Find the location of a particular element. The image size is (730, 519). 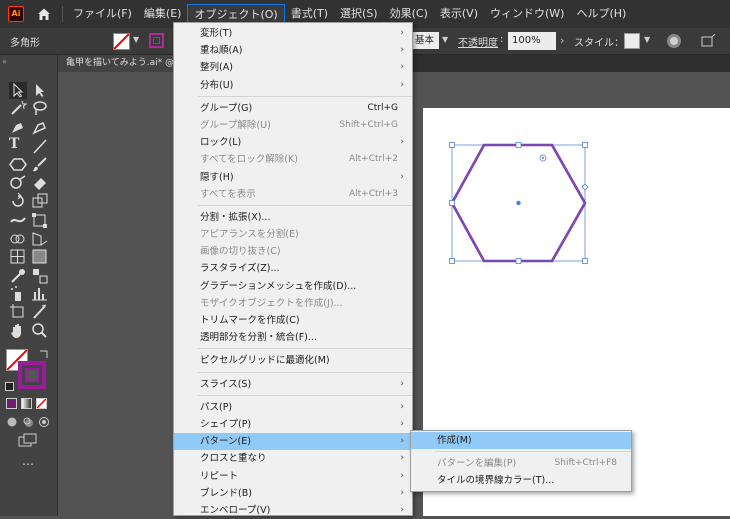

shape-builder-tool-icon is located at coordinates (18, 238).